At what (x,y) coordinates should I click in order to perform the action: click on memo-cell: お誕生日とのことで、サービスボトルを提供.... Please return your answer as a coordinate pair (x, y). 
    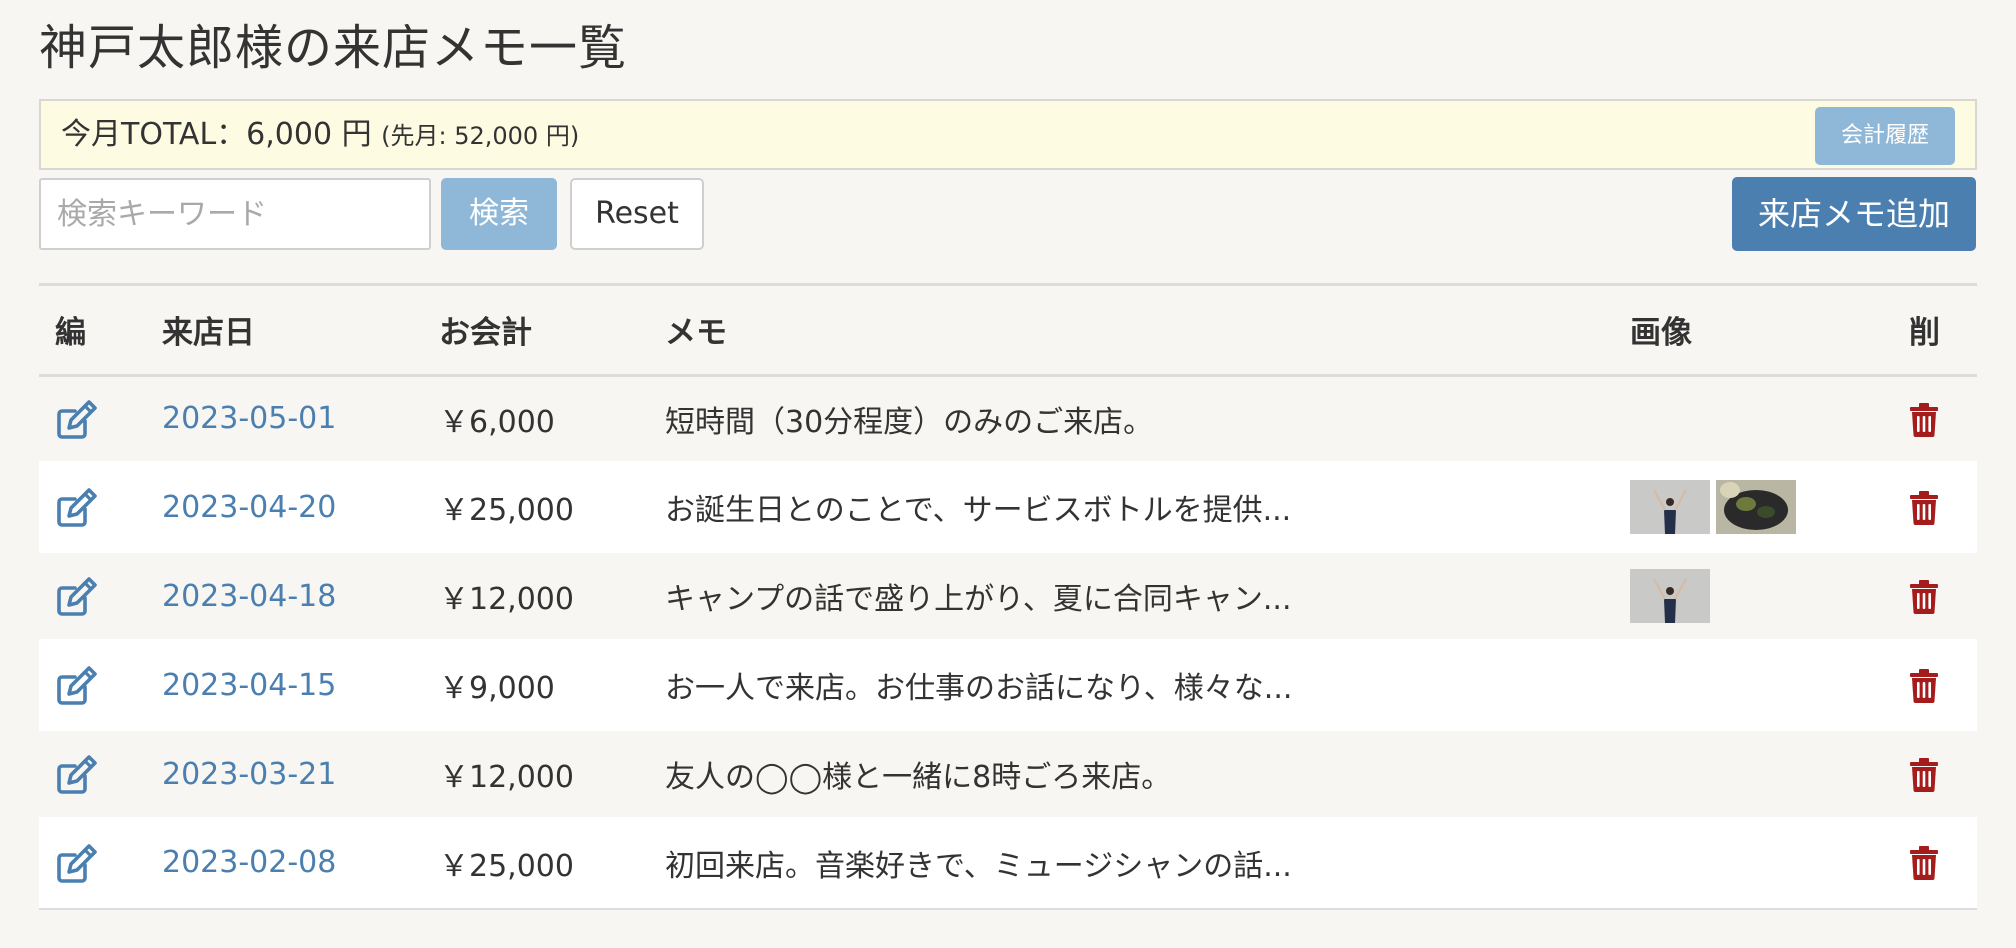
    Looking at the image, I should click on (978, 510).